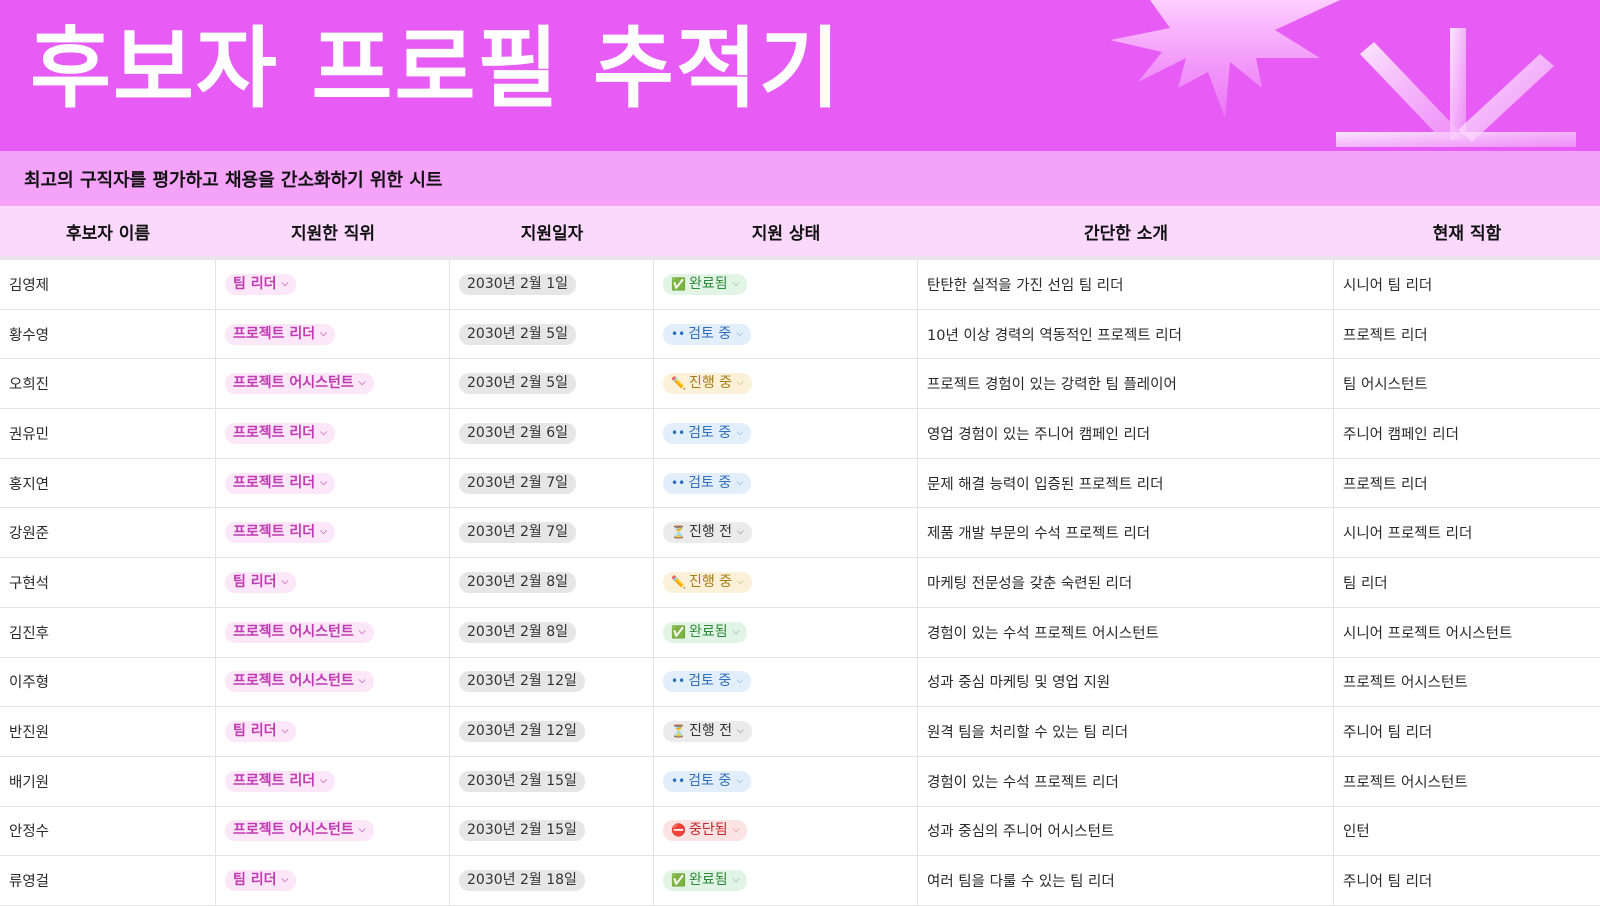 Image resolution: width=1600 pixels, height=906 pixels. I want to click on date-cell: 2030년 2월 1일, so click(552, 284).